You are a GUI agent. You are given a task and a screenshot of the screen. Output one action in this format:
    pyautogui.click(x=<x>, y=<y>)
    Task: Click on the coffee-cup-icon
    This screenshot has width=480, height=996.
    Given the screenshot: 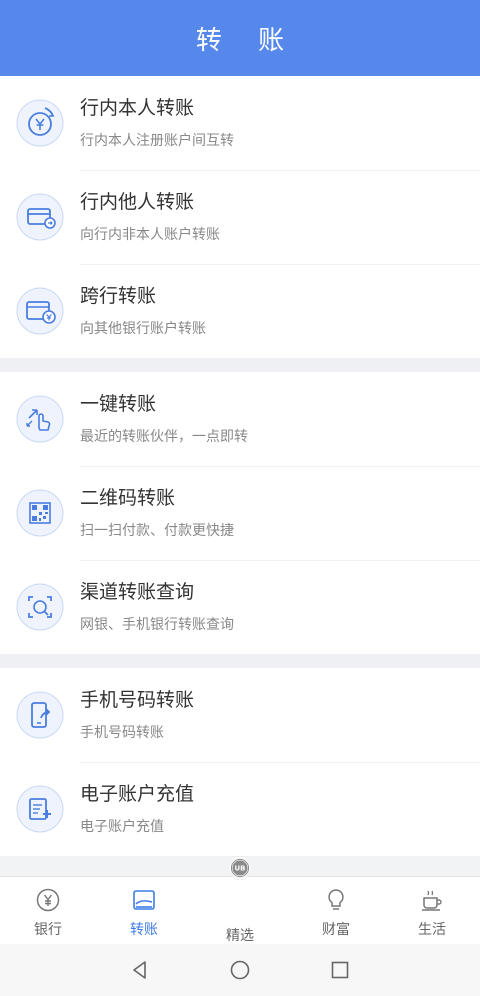 What is the action you would take?
    pyautogui.click(x=432, y=900)
    